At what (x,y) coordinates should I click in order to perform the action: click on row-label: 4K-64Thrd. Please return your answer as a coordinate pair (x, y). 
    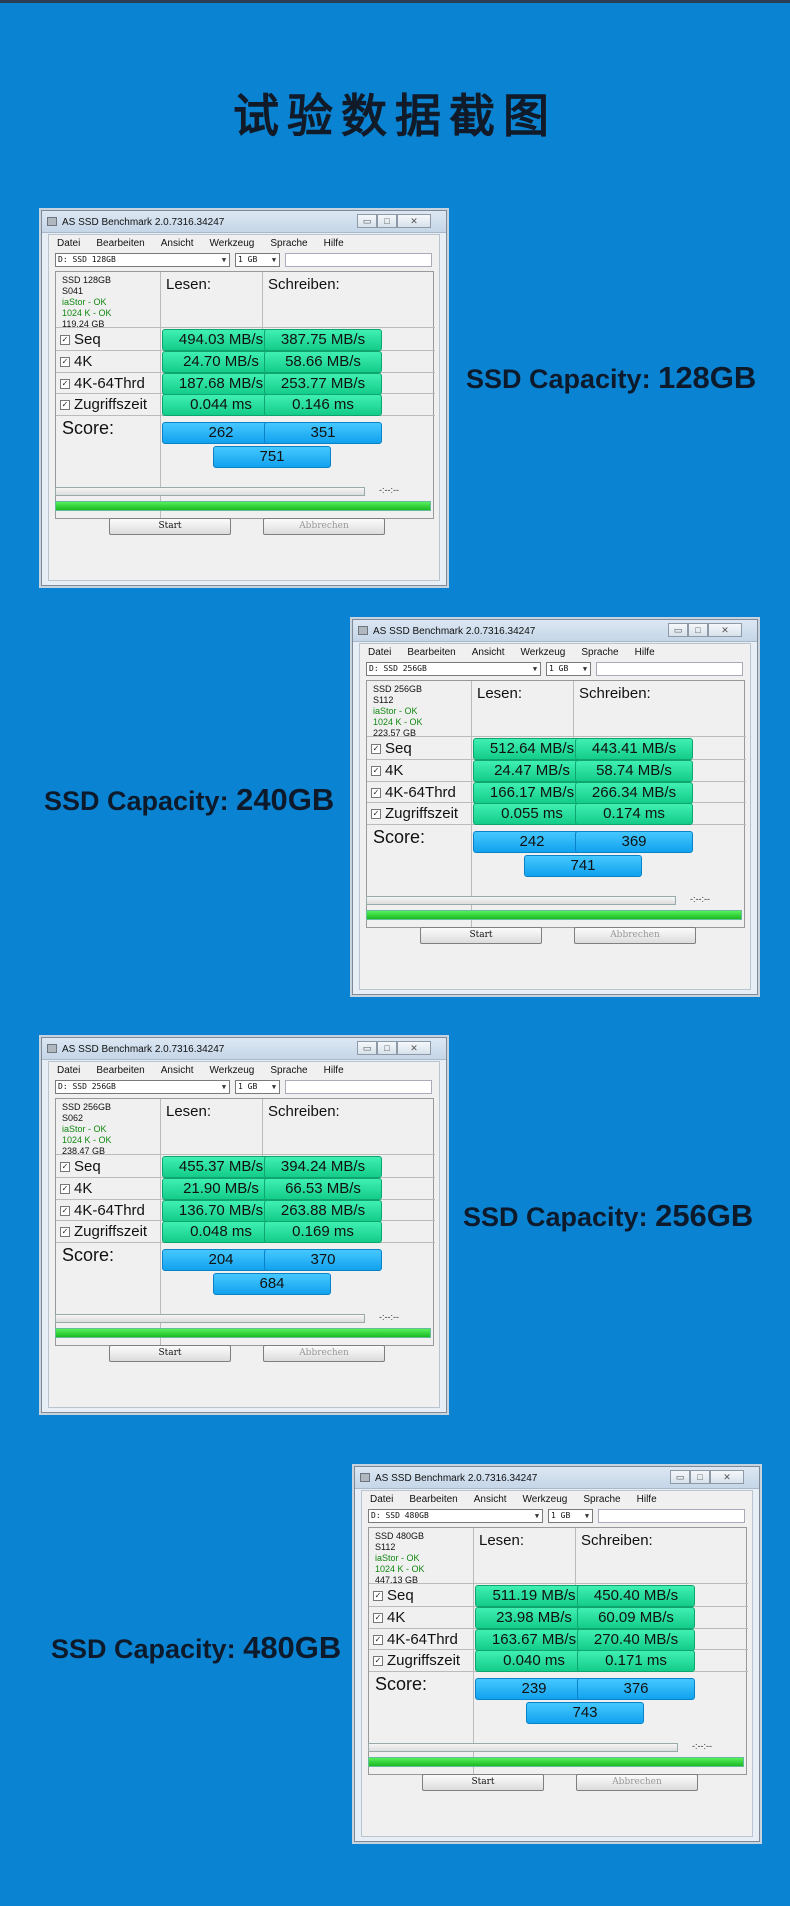
    Looking at the image, I should click on (109, 383).